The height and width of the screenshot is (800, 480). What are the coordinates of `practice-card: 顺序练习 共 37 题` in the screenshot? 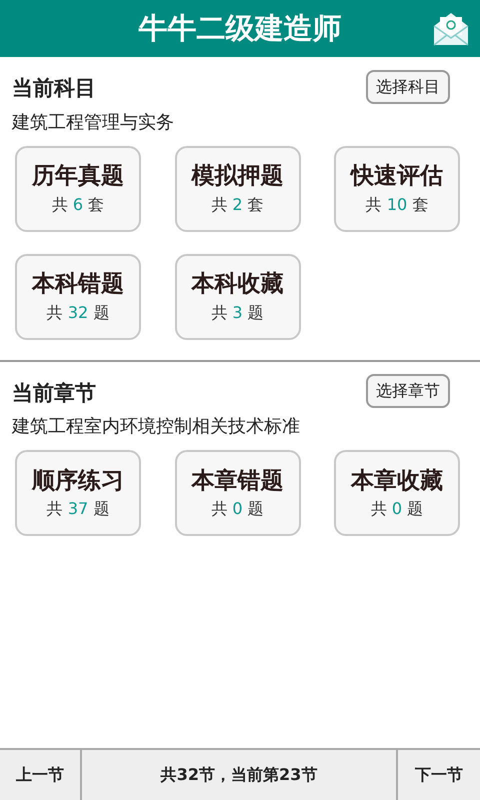 It's located at (78, 493).